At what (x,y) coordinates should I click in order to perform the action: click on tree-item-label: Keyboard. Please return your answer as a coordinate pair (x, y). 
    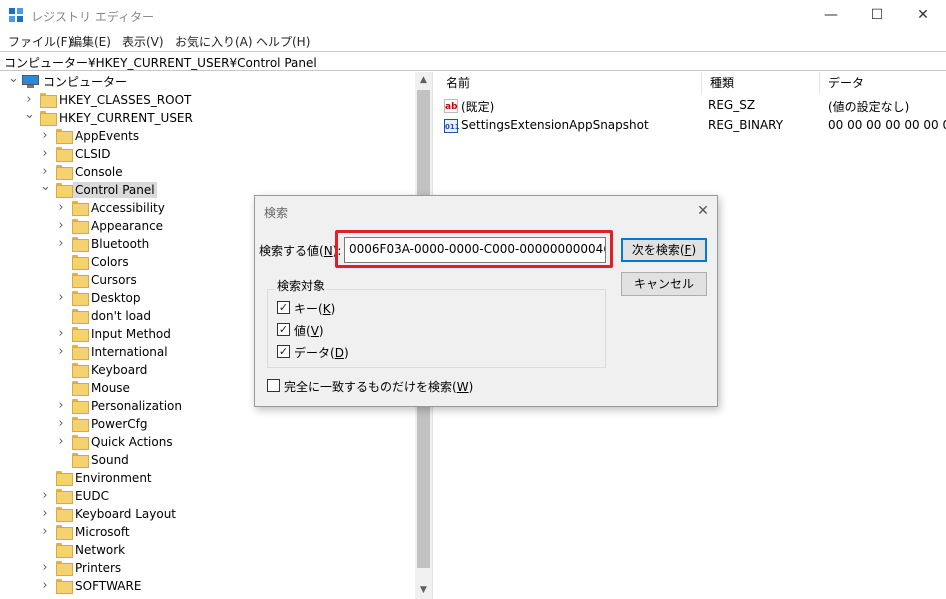
    Looking at the image, I should click on (119, 370).